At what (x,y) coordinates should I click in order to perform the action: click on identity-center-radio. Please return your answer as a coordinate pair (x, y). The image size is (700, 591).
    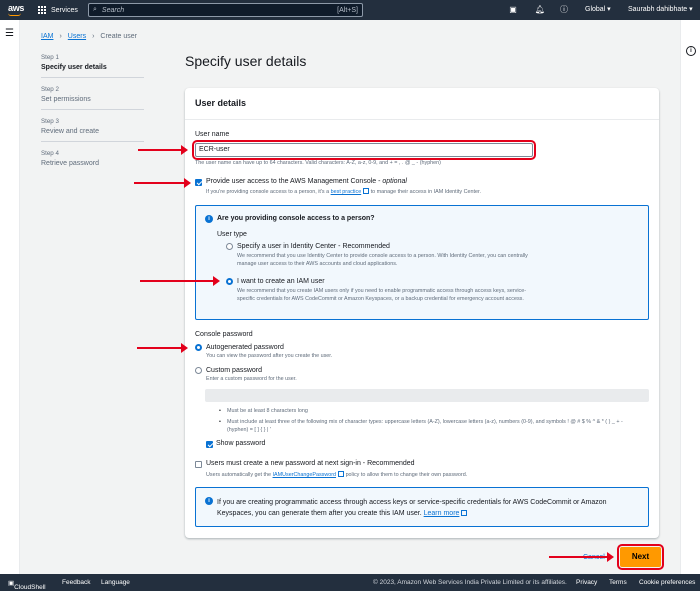
    Looking at the image, I should click on (229, 246).